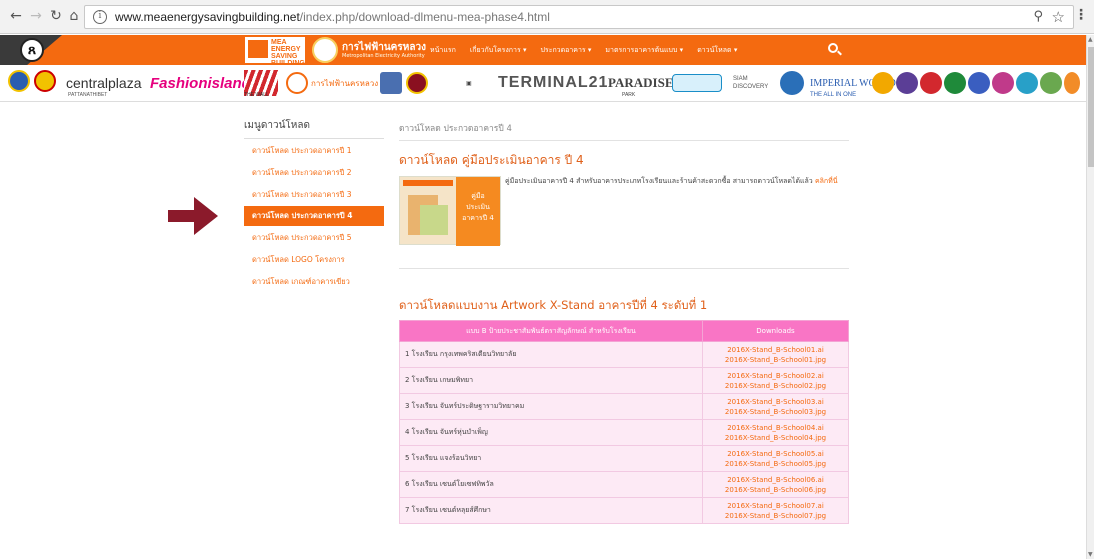 The width and height of the screenshot is (1094, 559). What do you see at coordinates (826, 181) in the screenshot?
I see `handbook-download-link: คลิกที่นี่` at bounding box center [826, 181].